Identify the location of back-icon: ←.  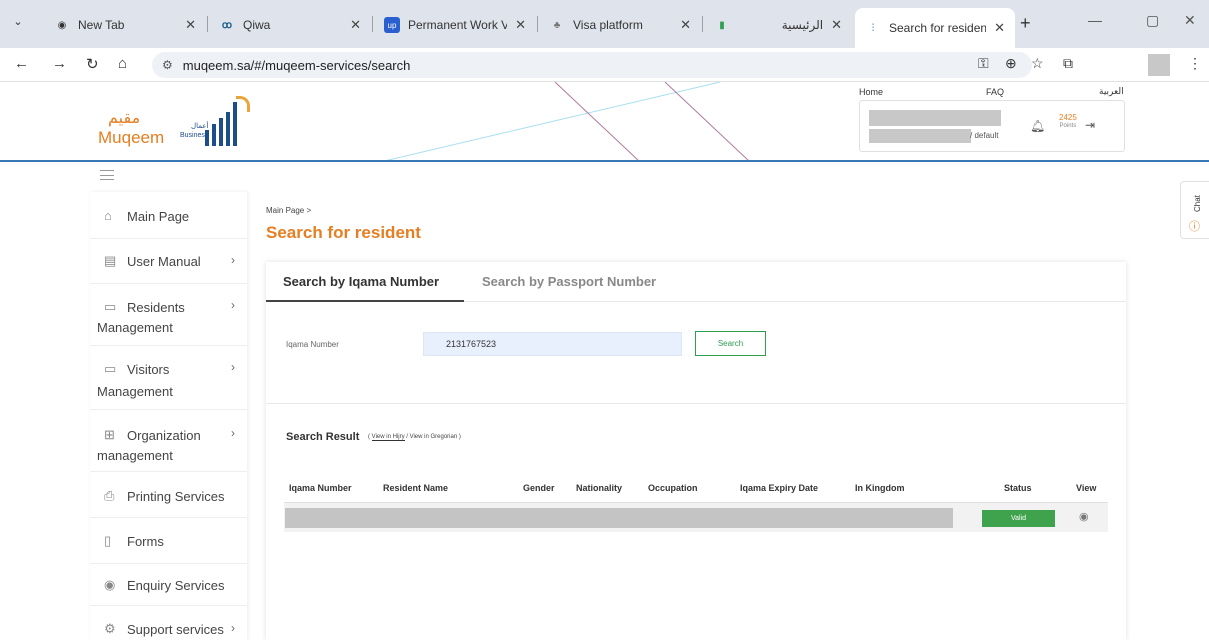
(21, 63).